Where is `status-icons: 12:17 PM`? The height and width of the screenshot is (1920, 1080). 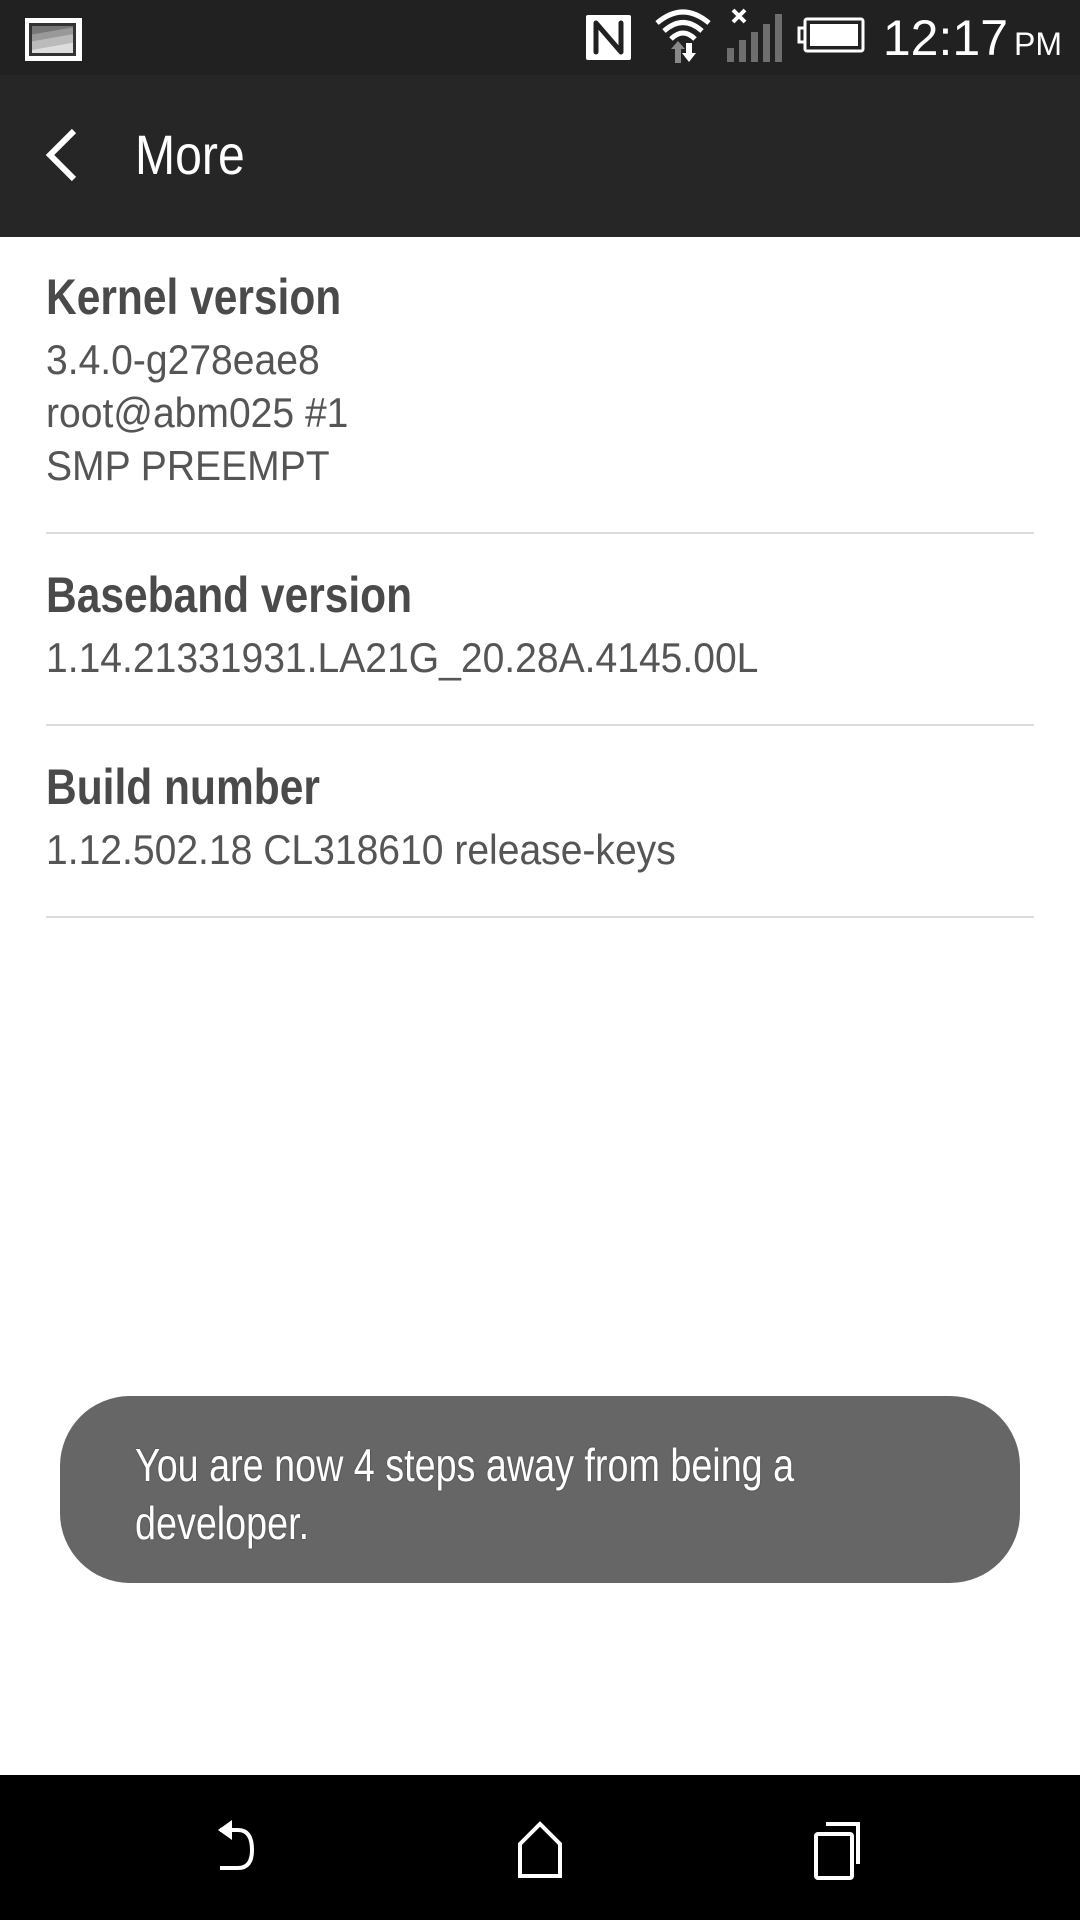
status-icons: 12:17 PM is located at coordinates (823, 37).